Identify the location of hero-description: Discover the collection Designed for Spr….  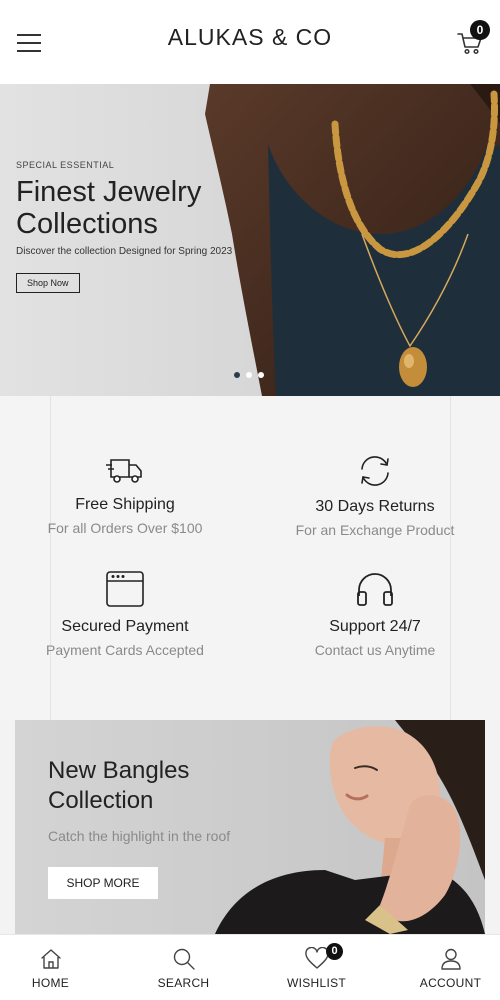
(124, 251).